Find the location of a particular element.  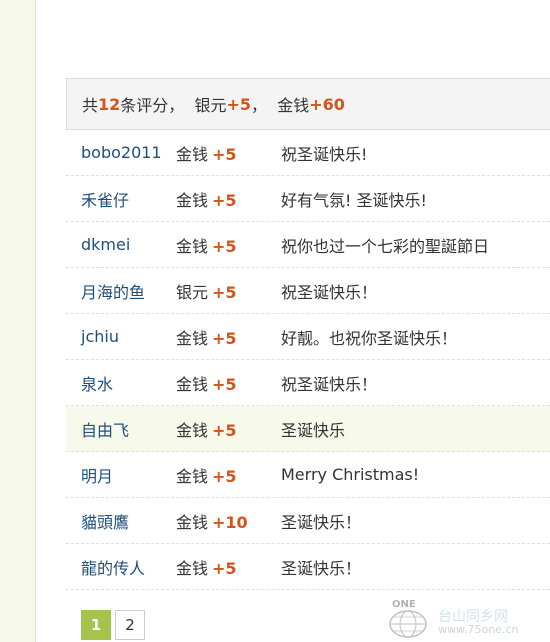

rating-points: 银元 +5 is located at coordinates (228, 291).